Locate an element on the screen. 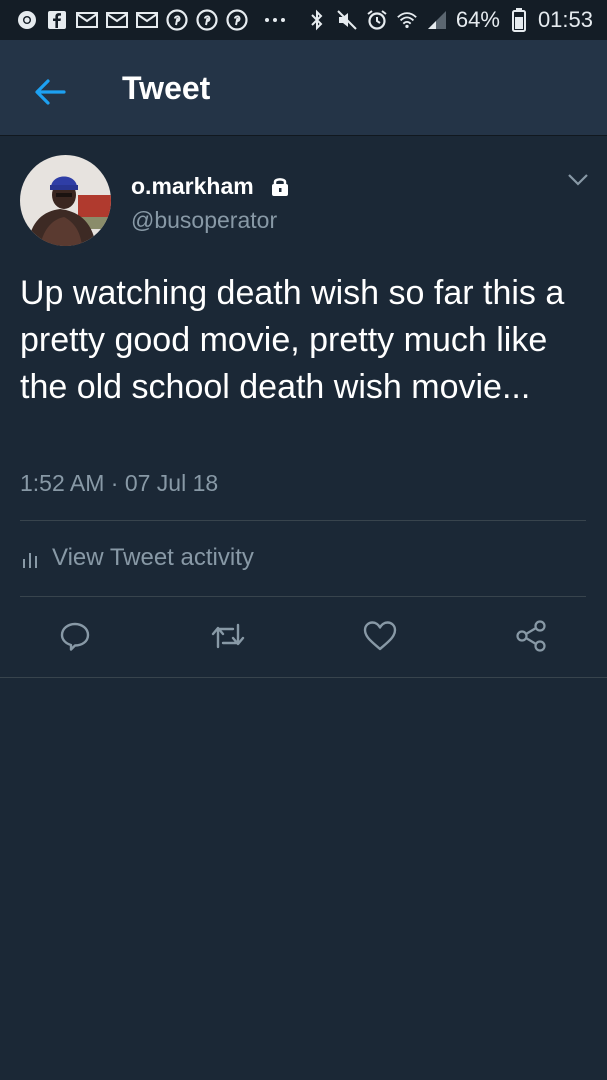 The width and height of the screenshot is (607, 1080). share-icon is located at coordinates (531, 636).